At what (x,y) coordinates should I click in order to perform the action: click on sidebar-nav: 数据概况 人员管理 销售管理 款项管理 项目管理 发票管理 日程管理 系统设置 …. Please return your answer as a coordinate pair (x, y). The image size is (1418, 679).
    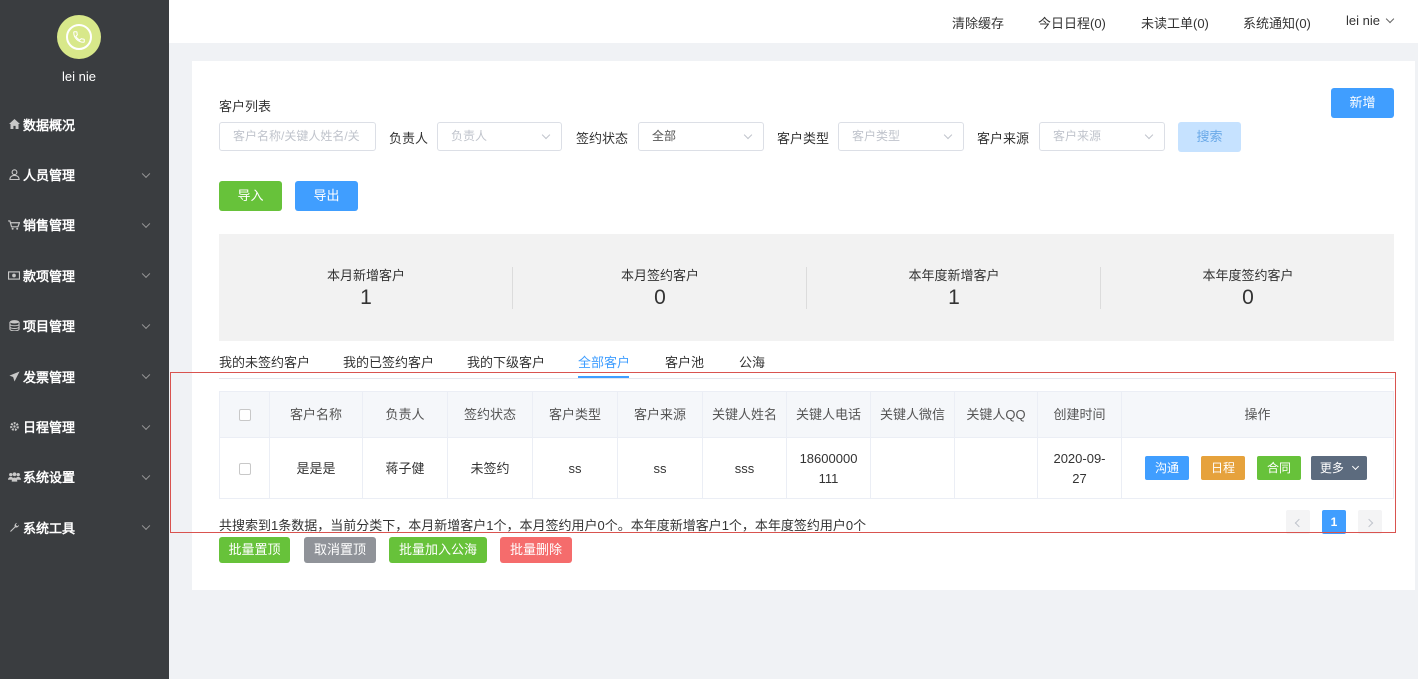
    Looking at the image, I should click on (84, 326).